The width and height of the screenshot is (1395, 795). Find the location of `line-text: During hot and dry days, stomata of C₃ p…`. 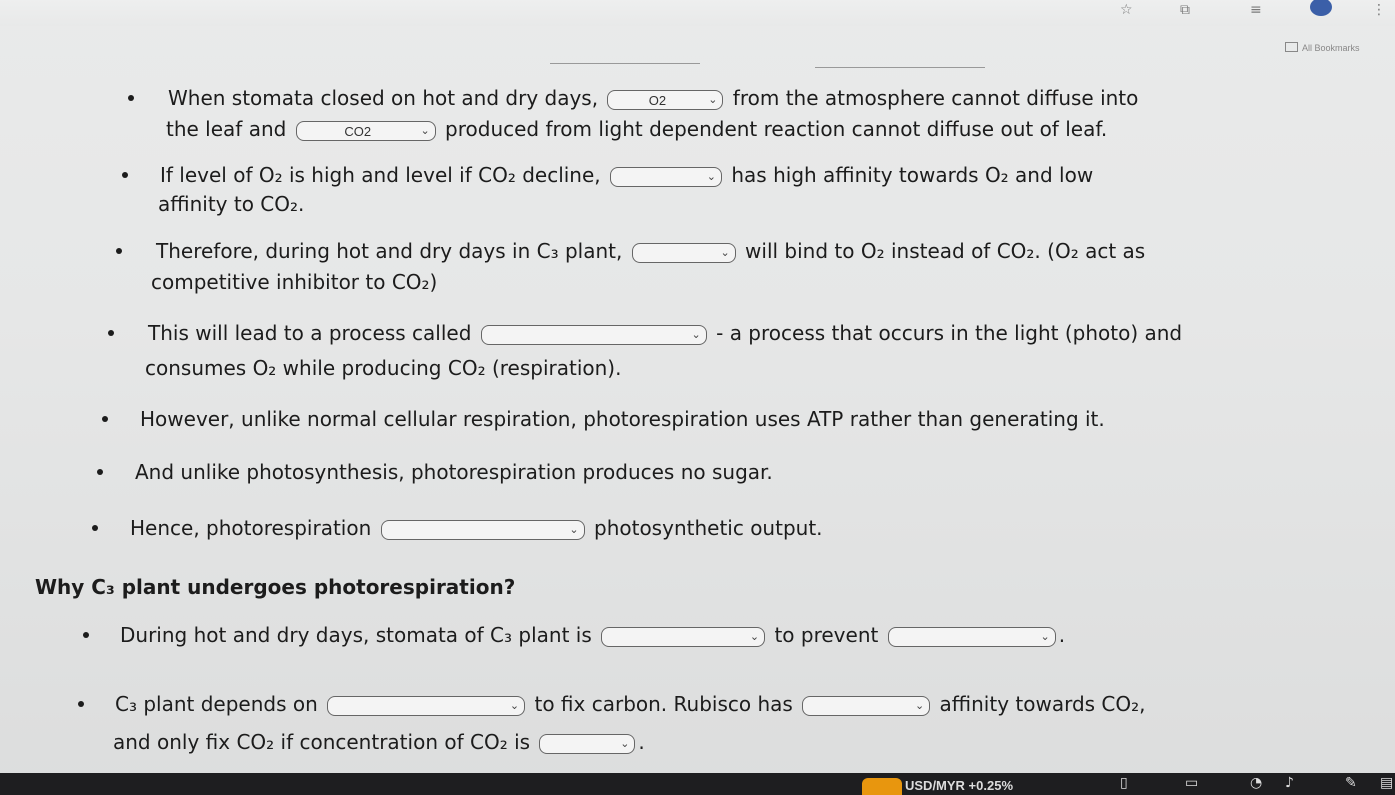

line-text: During hot and dry days, stomata of C₃ p… is located at coordinates (359, 635).